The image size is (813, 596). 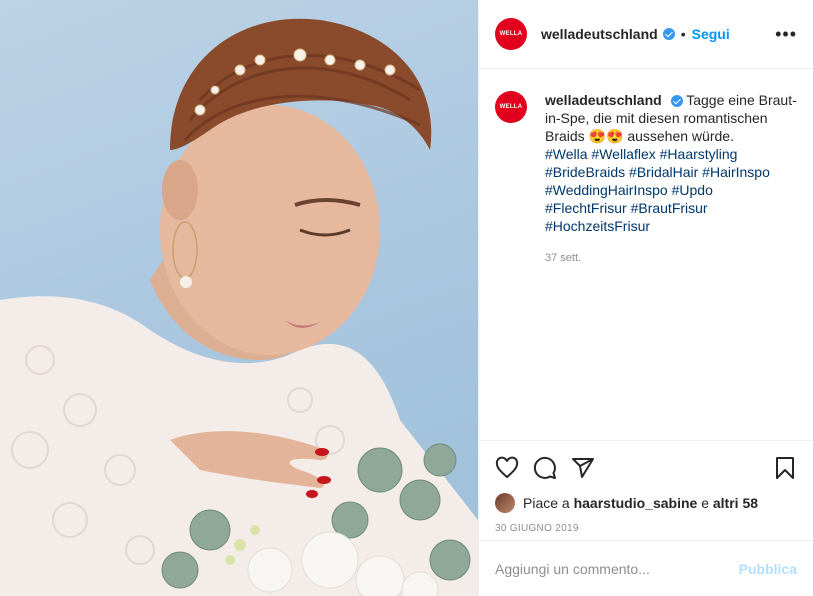 I want to click on caption-username: welladeutschland, so click(x=603, y=100).